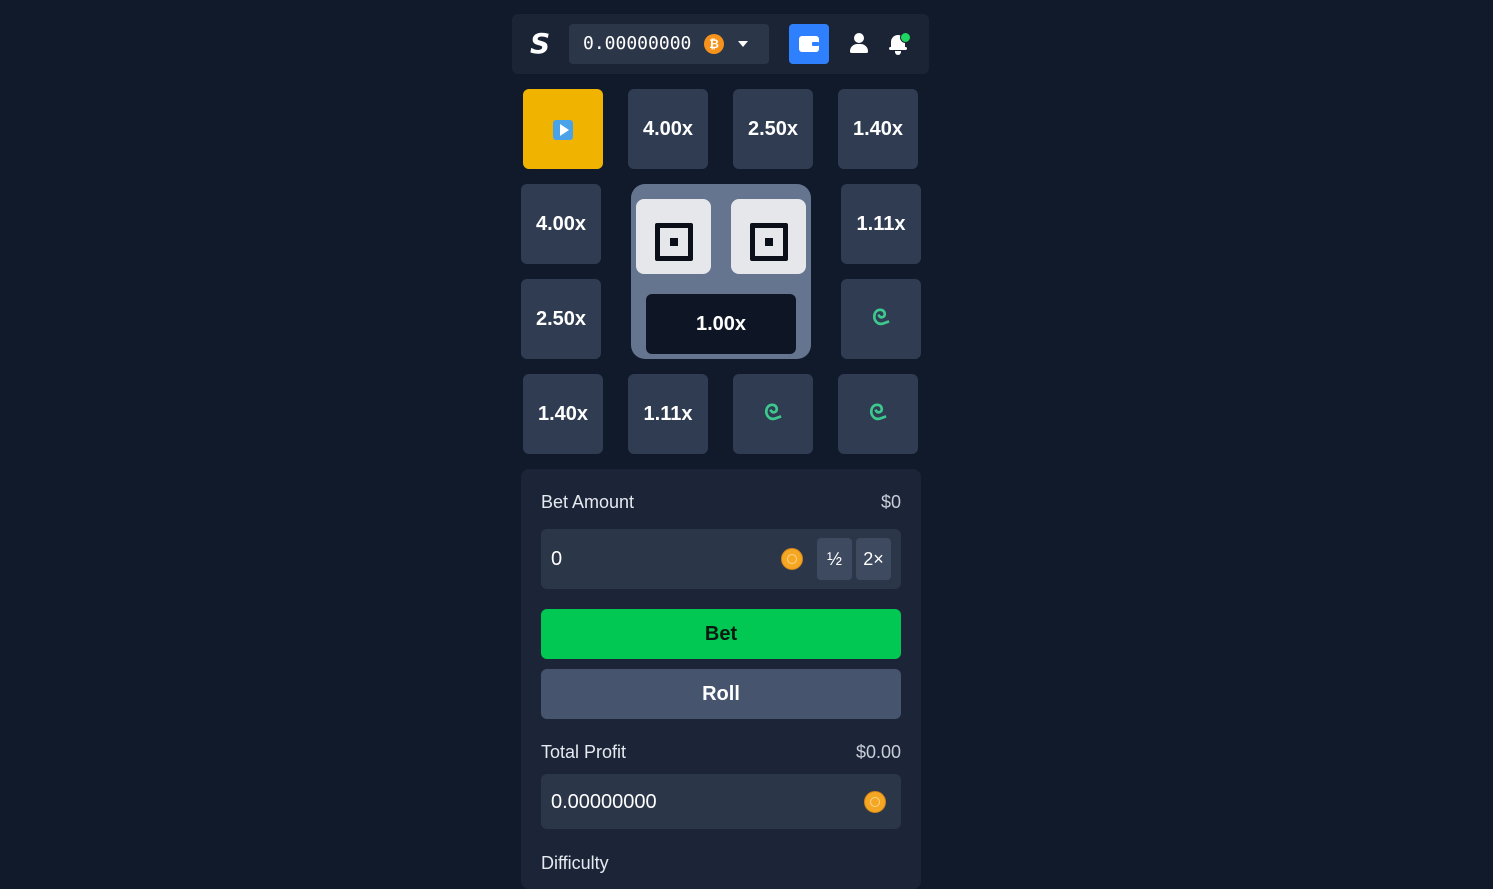 The width and height of the screenshot is (1493, 889). What do you see at coordinates (900, 44) in the screenshot?
I see `notification-bell-icon` at bounding box center [900, 44].